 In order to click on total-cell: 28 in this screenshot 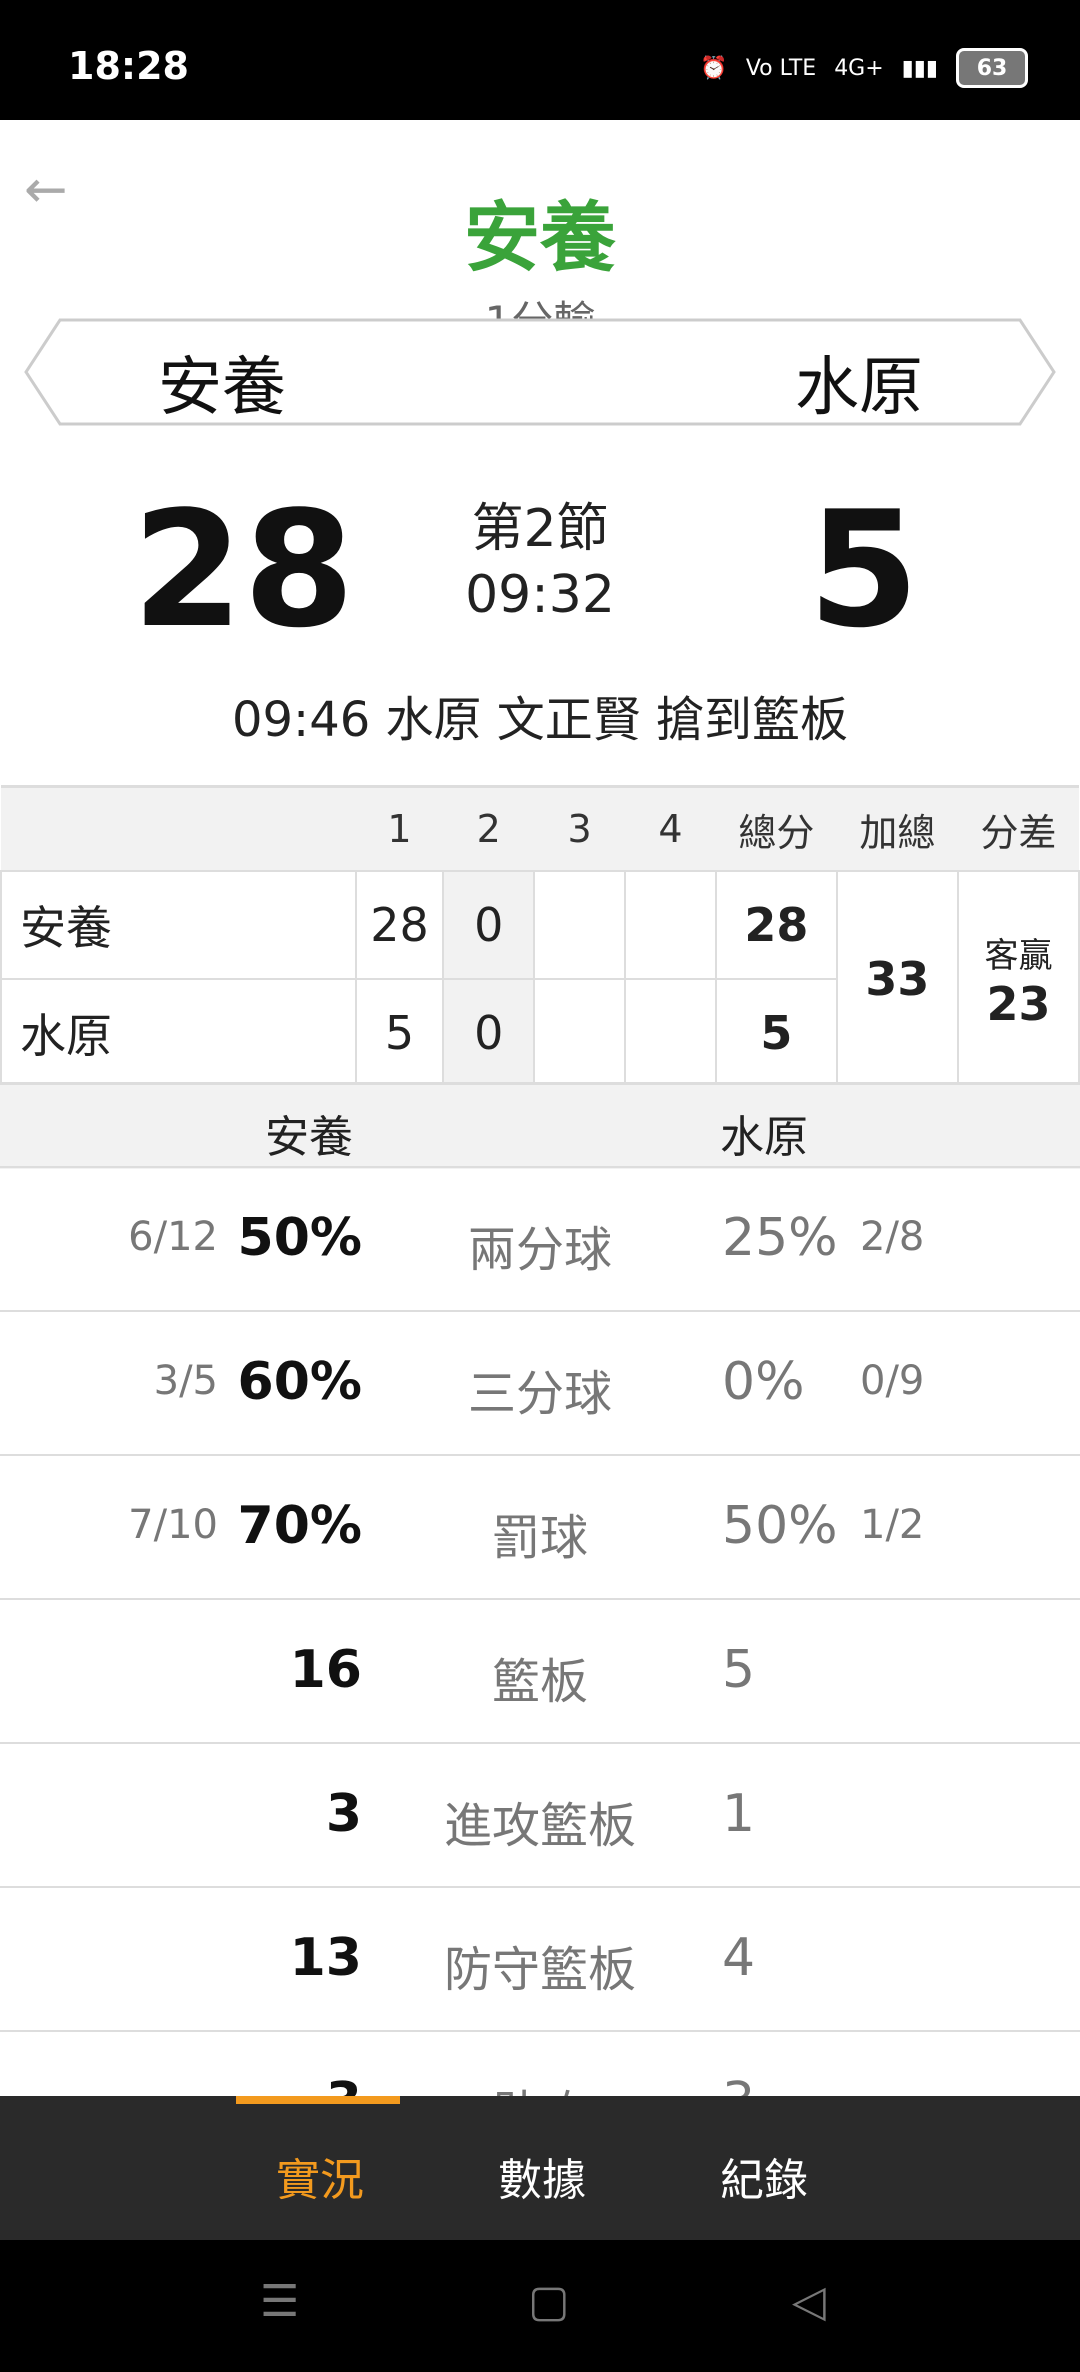, I will do `click(776, 925)`.